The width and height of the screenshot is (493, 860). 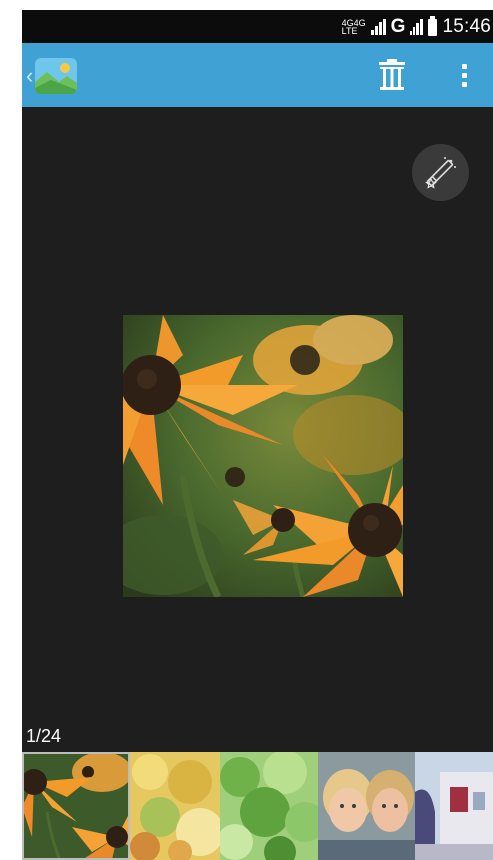 What do you see at coordinates (44, 736) in the screenshot?
I see `photo-counter: 1/24` at bounding box center [44, 736].